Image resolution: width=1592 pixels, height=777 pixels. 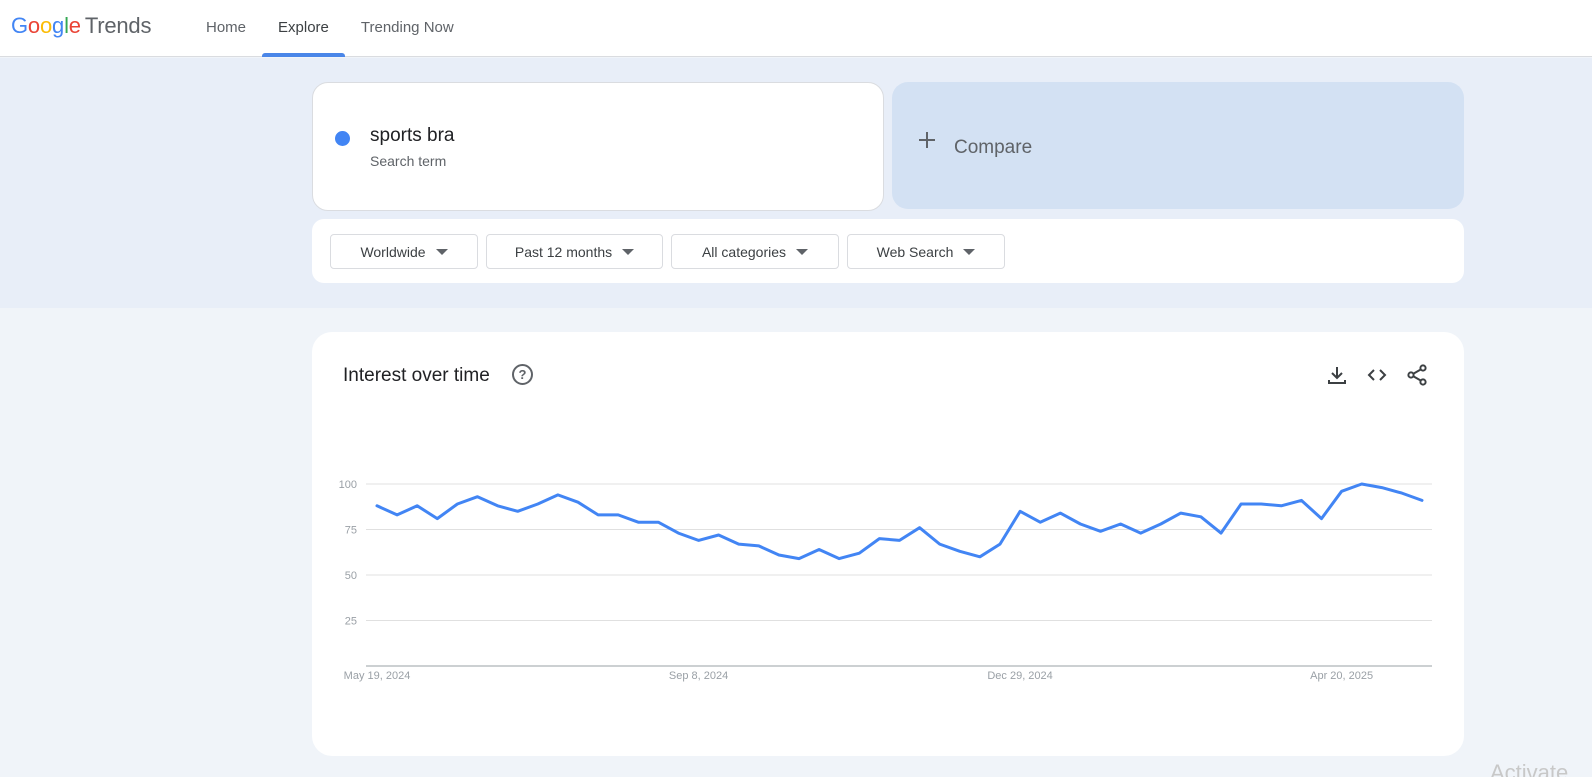 What do you see at coordinates (393, 251) in the screenshot?
I see `filter-label: Worldwide` at bounding box center [393, 251].